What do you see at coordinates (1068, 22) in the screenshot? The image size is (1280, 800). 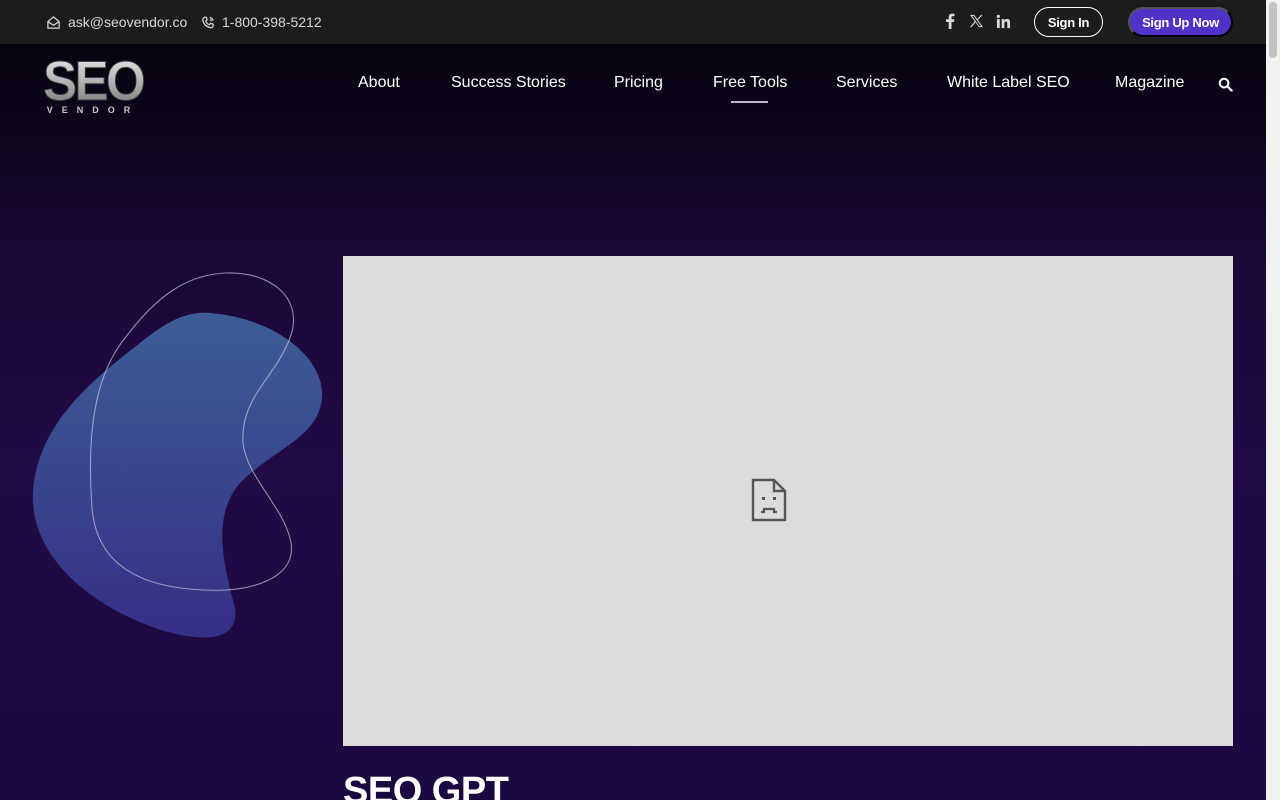 I see `sign-in-button: Sign In` at bounding box center [1068, 22].